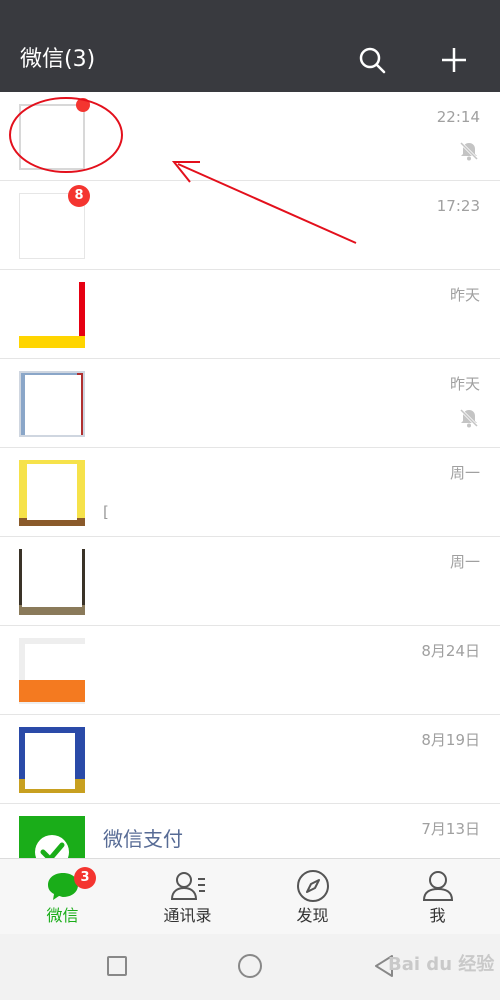 The height and width of the screenshot is (1000, 500). What do you see at coordinates (458, 206) in the screenshot?
I see `chat-time: 17:23` at bounding box center [458, 206].